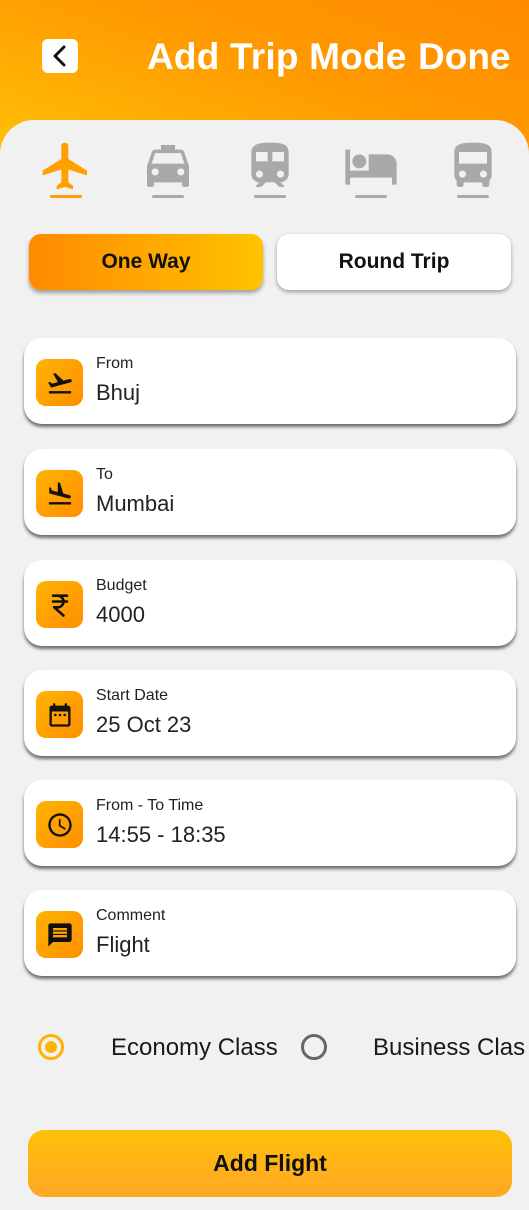 The width and height of the screenshot is (529, 1210). What do you see at coordinates (270, 381) in the screenshot?
I see `from-field: From Bhuj` at bounding box center [270, 381].